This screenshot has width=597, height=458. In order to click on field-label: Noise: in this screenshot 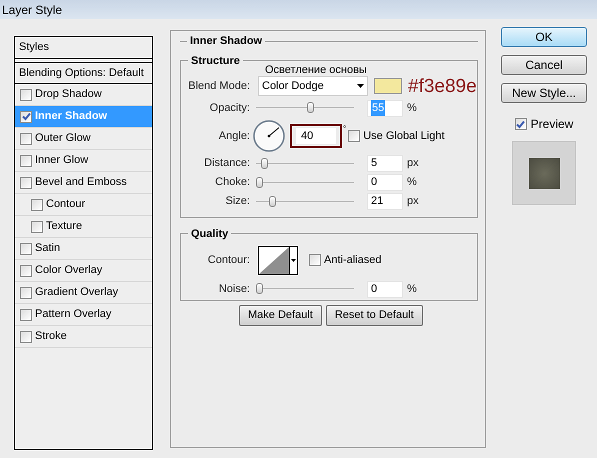, I will do `click(234, 289)`.